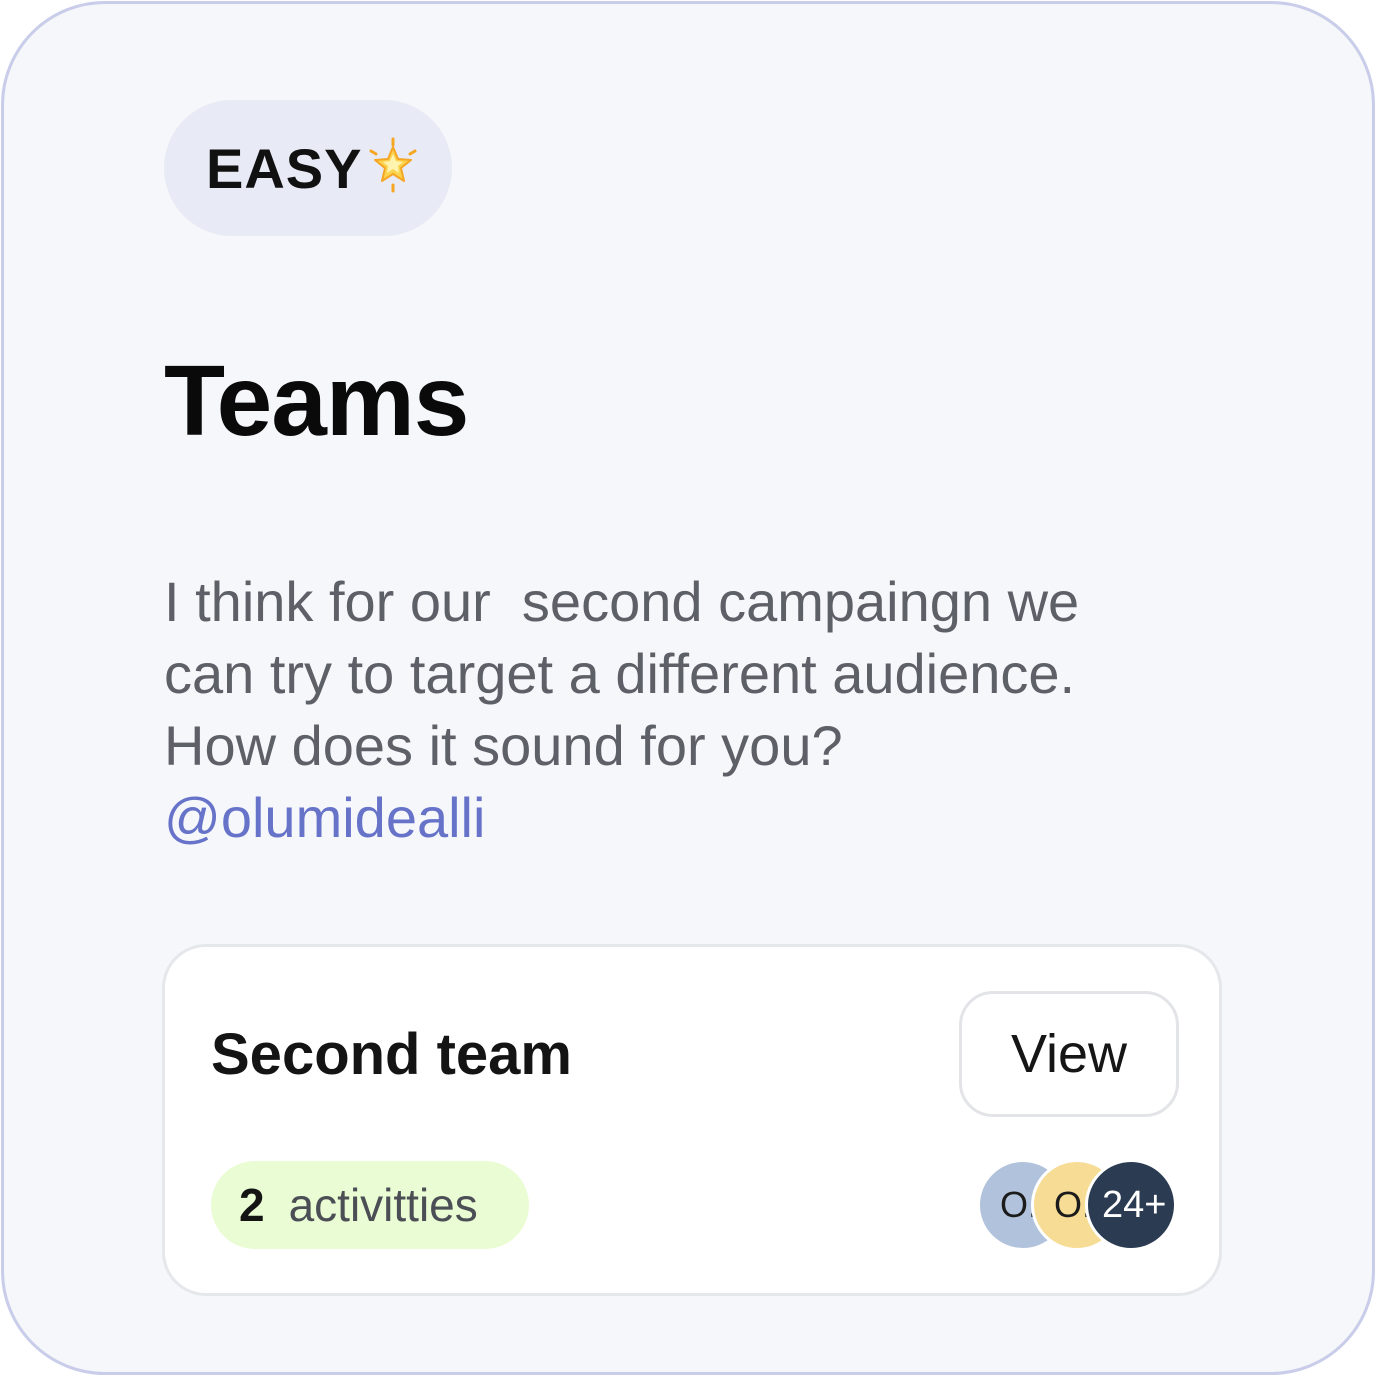  I want to click on glowing-star-icon, so click(392, 165).